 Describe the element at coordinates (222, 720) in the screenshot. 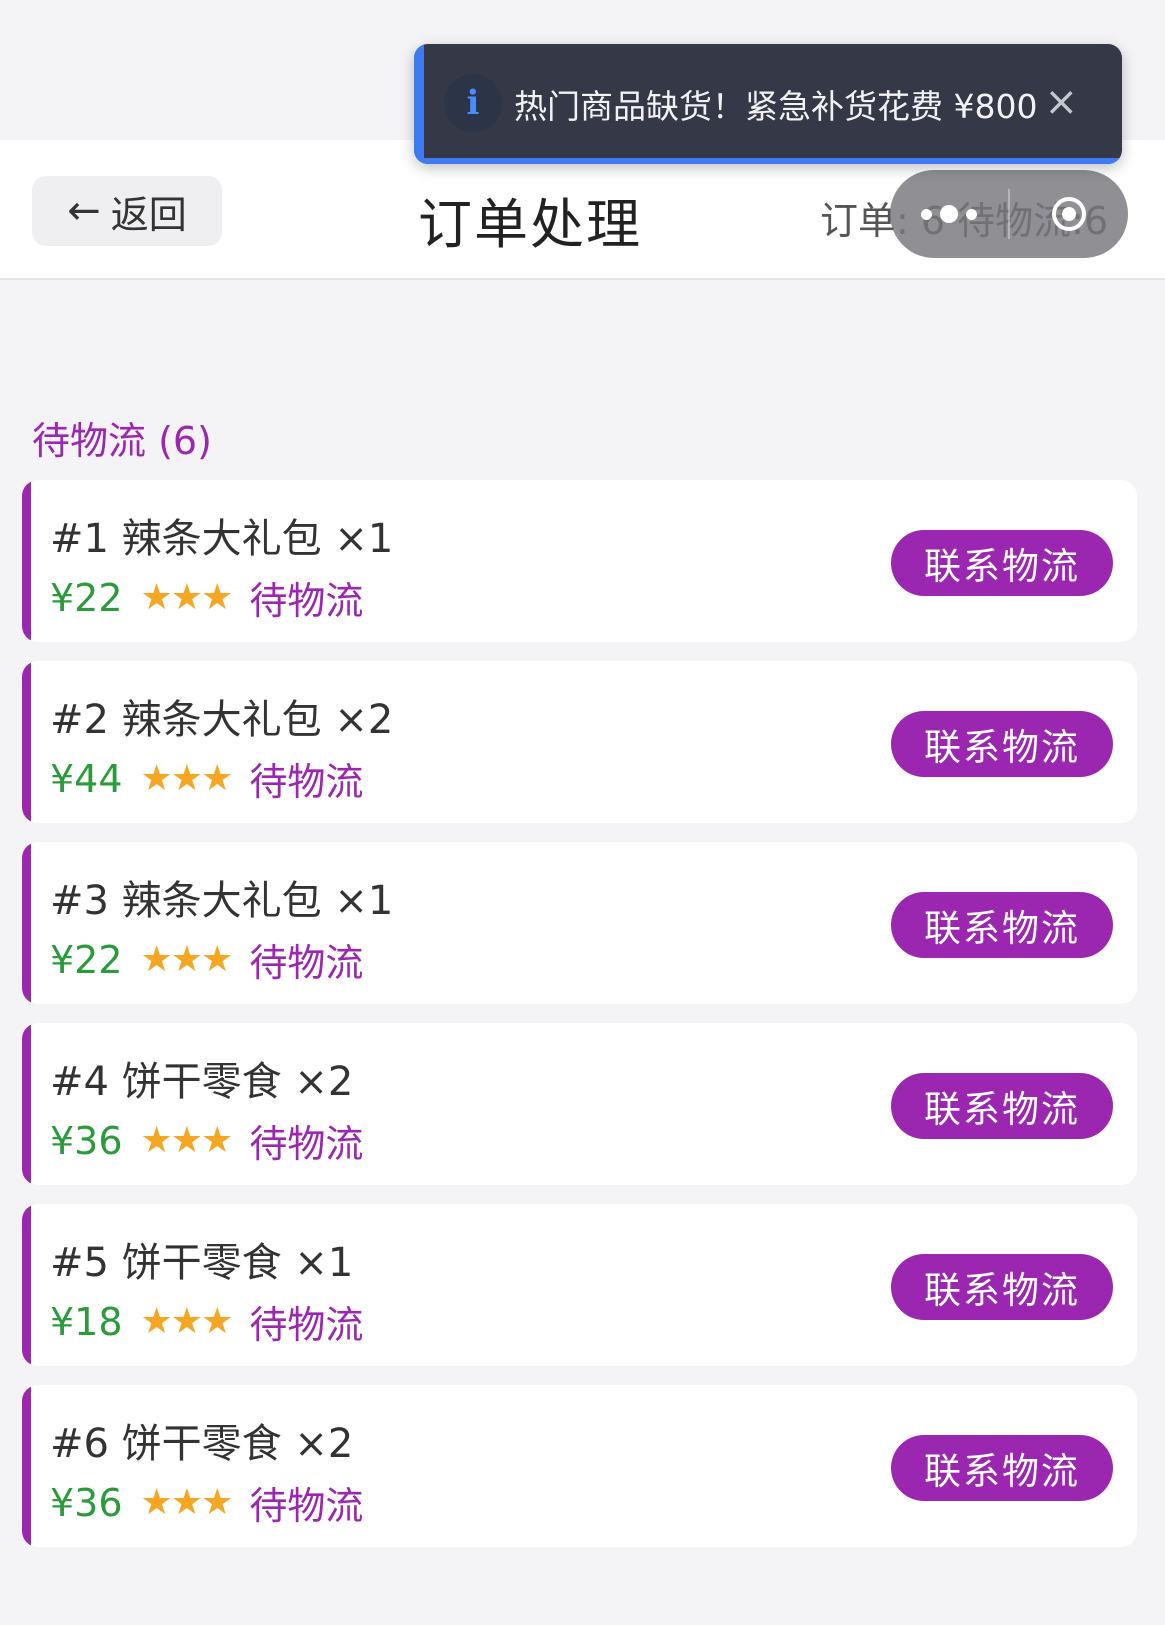

I see `order-title: #2 辣条大礼包 ×2` at that location.